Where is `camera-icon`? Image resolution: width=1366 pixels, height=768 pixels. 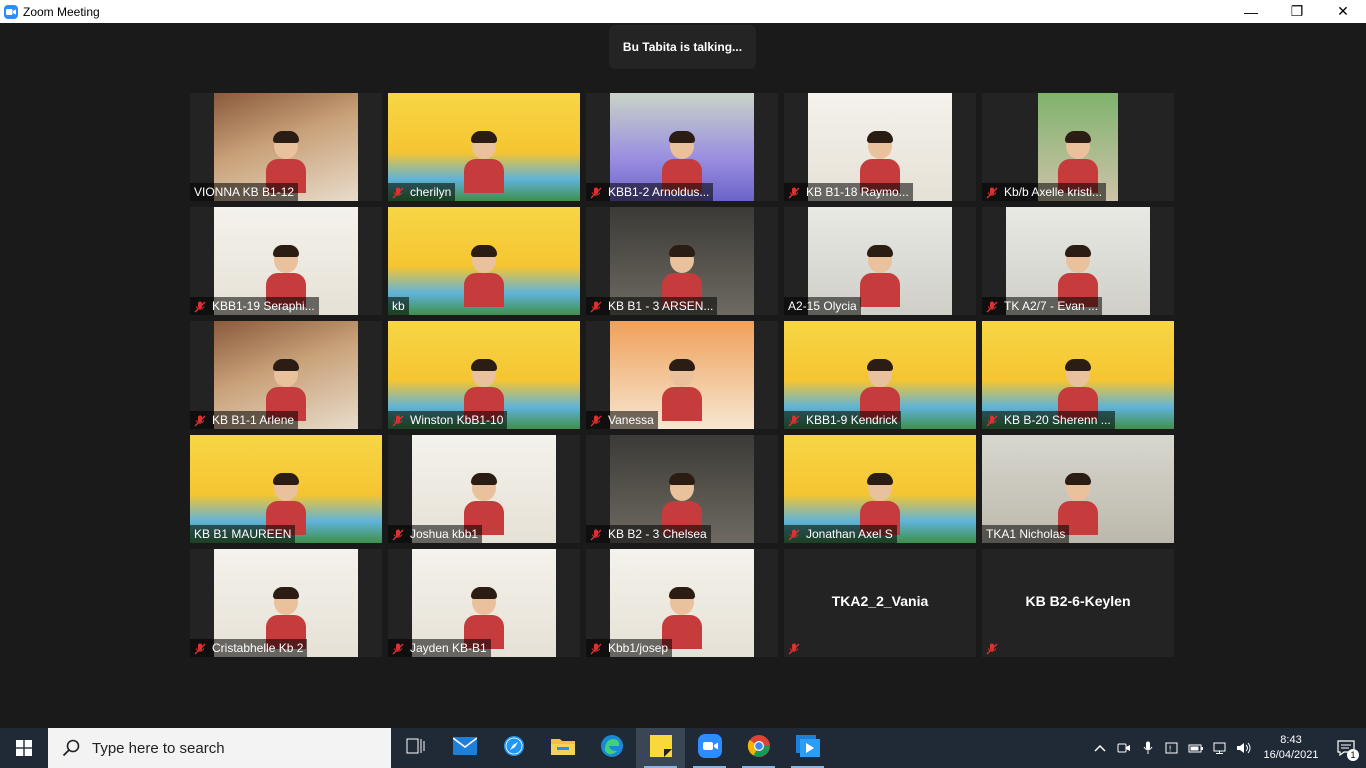 camera-icon is located at coordinates (1124, 748).